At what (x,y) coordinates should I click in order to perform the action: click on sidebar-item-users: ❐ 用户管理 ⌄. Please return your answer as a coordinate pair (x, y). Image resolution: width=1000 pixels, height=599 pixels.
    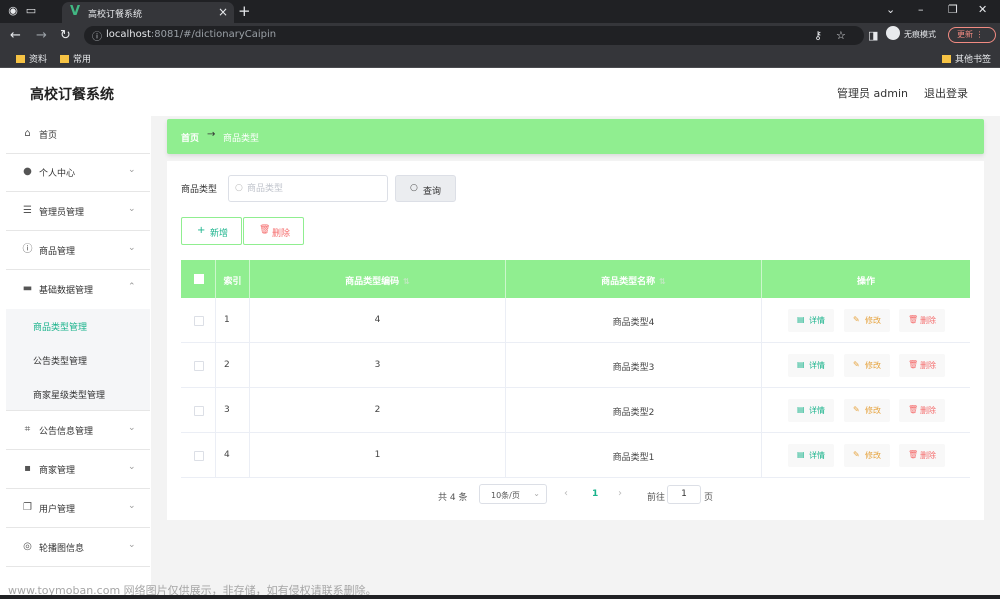
    Looking at the image, I should click on (78, 509).